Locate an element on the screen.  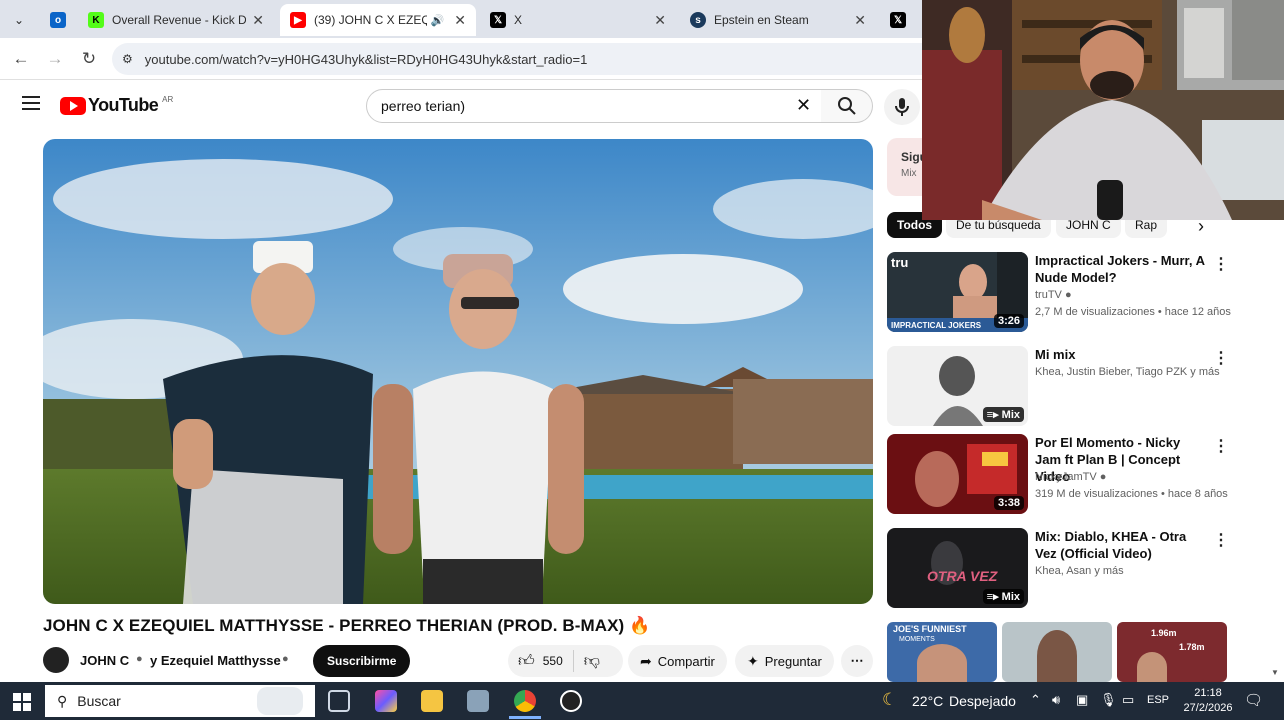
mix-label: Mix is located at coordinates (1010, 597).